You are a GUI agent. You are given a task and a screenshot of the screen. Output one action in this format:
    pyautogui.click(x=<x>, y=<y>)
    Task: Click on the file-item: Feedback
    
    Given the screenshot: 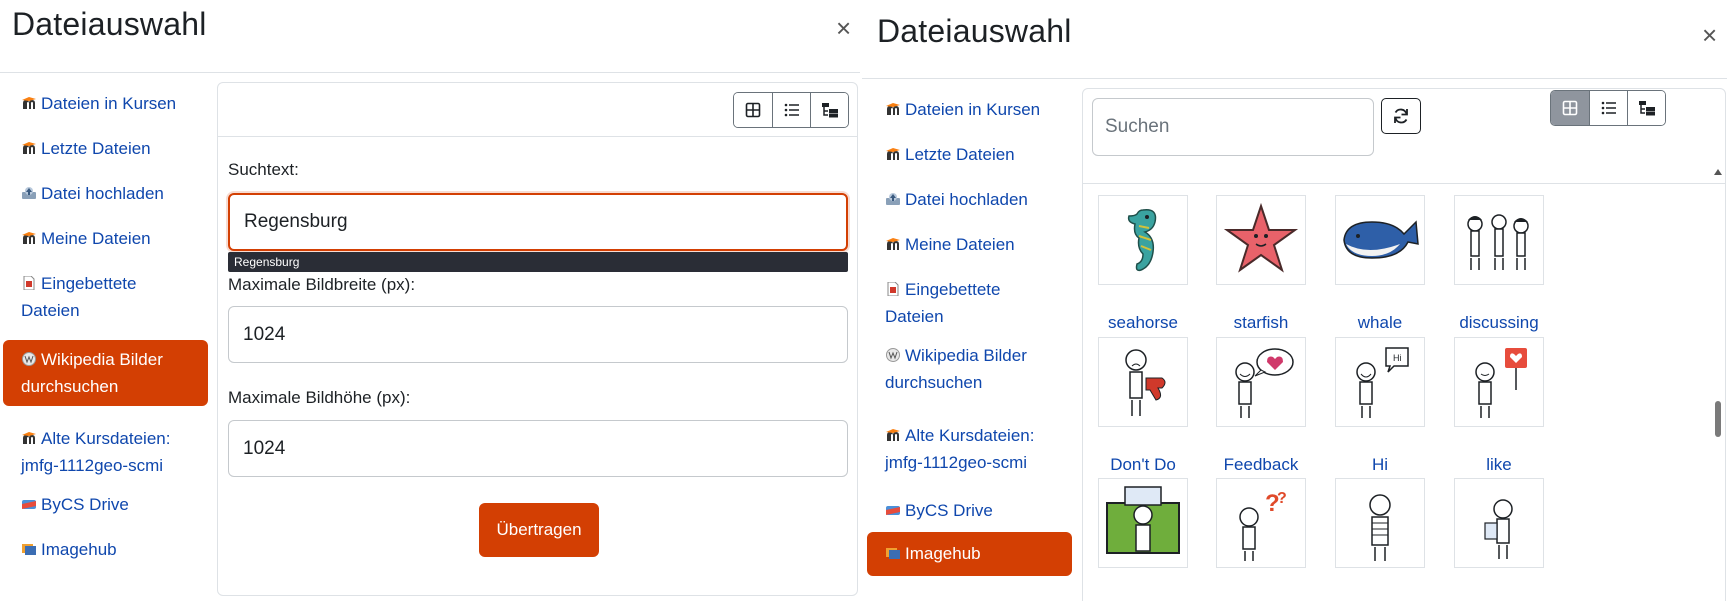 What is the action you would take?
    pyautogui.click(x=1261, y=406)
    